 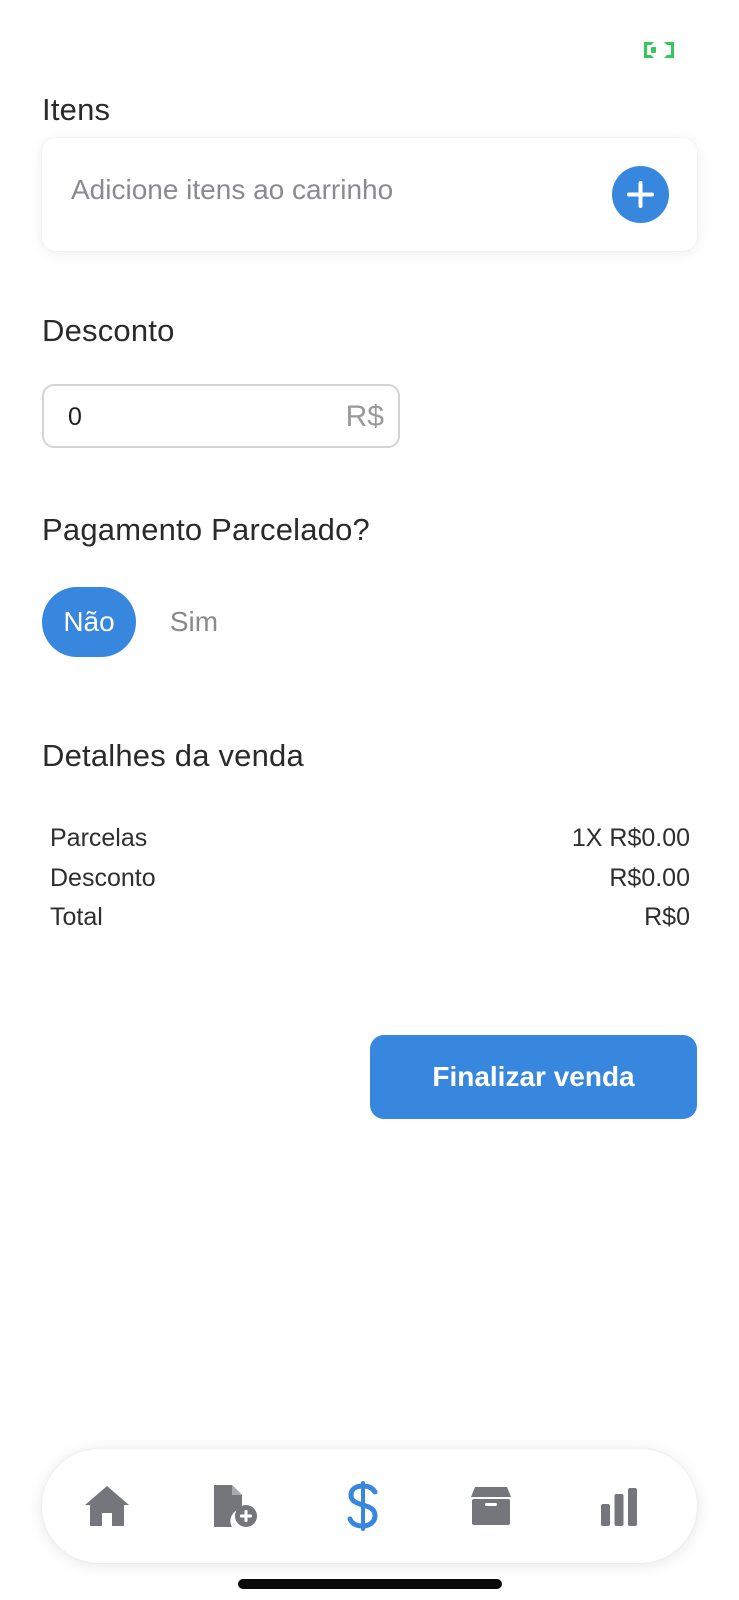 I want to click on nav-item-products, so click(x=491, y=1506).